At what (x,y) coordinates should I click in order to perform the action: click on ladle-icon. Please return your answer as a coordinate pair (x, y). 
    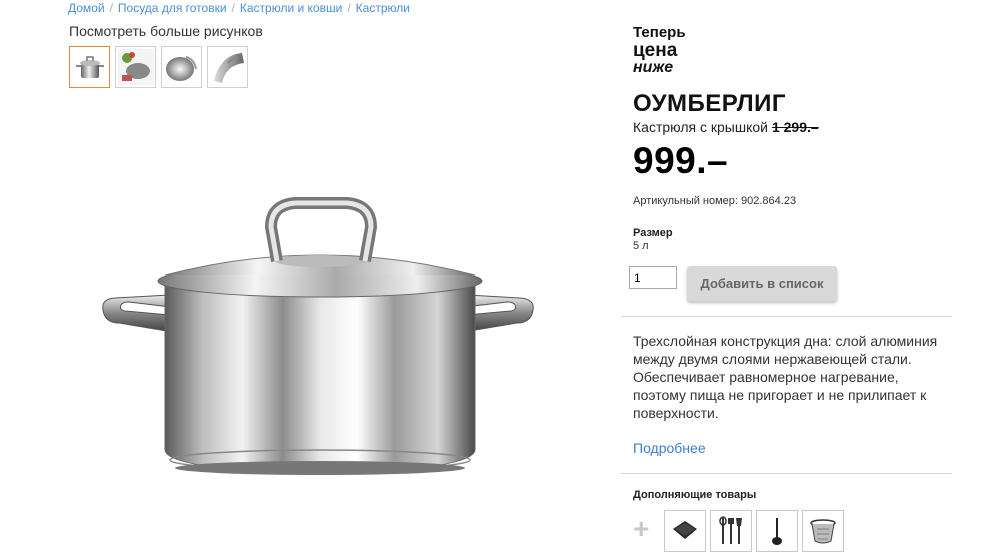
    Looking at the image, I should click on (777, 531).